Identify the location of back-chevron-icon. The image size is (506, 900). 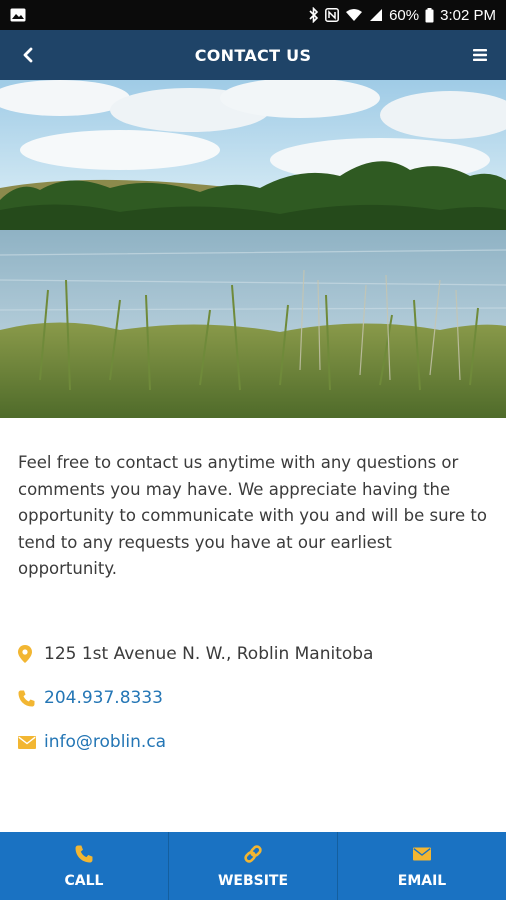
(28, 55).